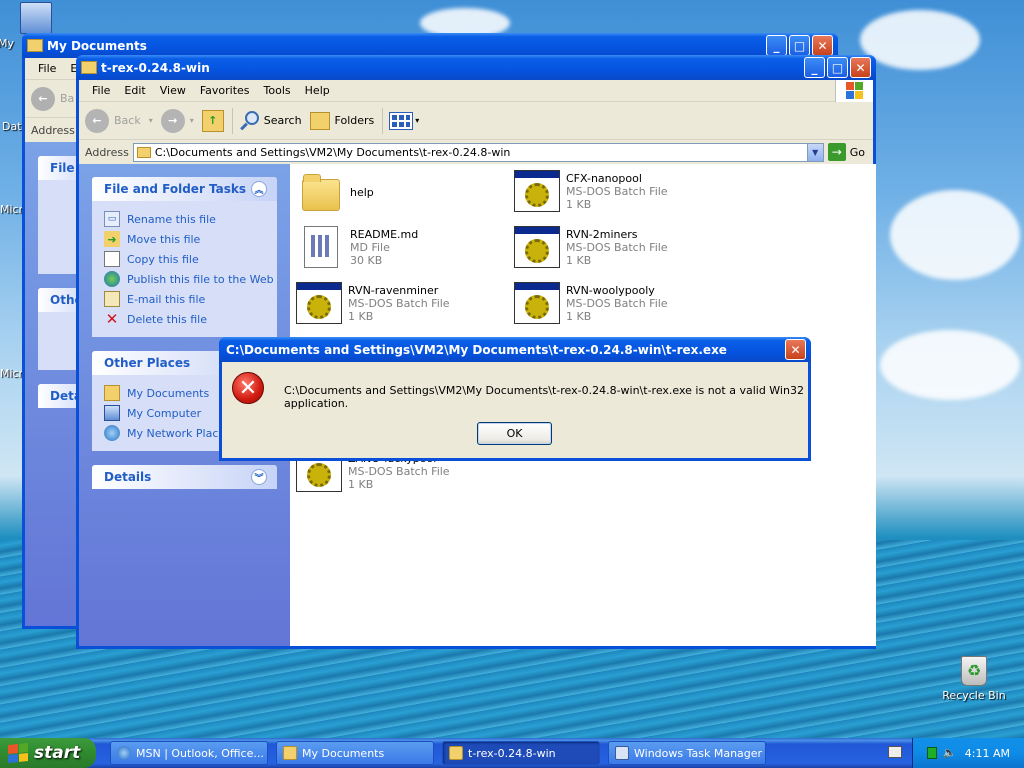 Image resolution: width=1024 pixels, height=768 pixels. I want to click on window-title: t-rex-0.24.8-win, so click(155, 67).